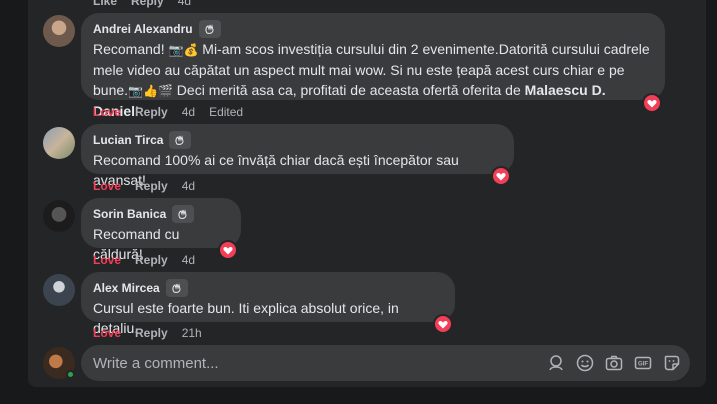 Image resolution: width=717 pixels, height=404 pixels. I want to click on composer-tools: GIF, so click(614, 363).